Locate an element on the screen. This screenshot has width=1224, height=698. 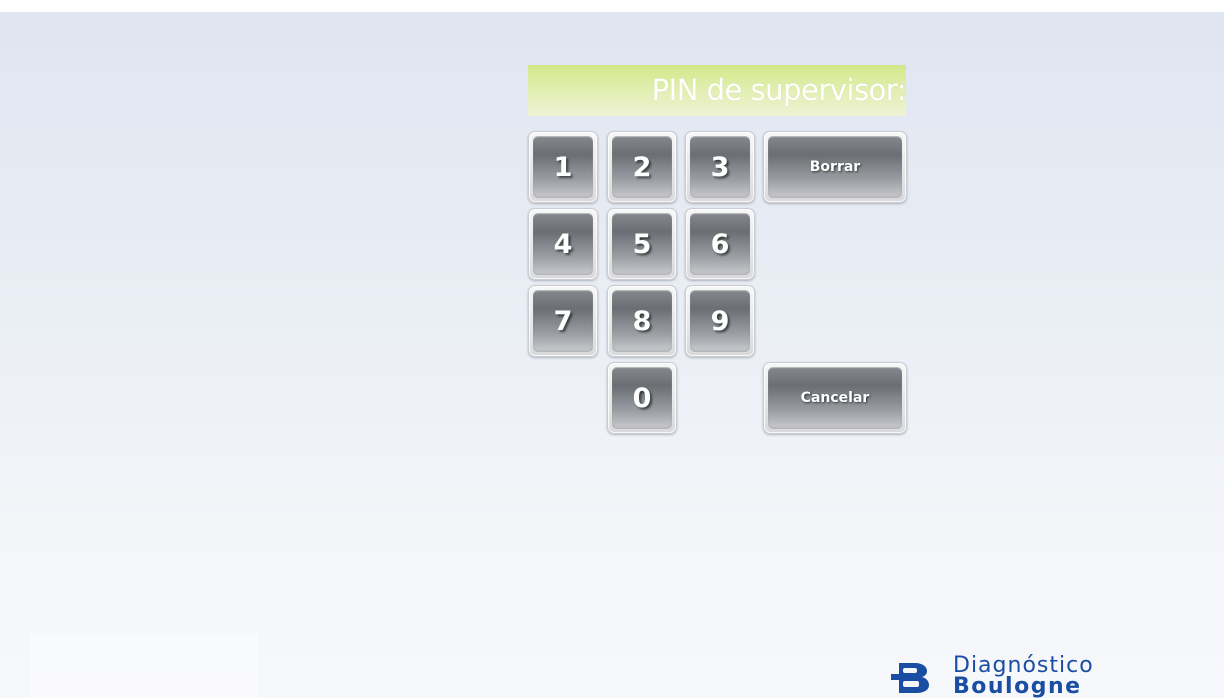
keypad-key-5: 5 is located at coordinates (642, 244).